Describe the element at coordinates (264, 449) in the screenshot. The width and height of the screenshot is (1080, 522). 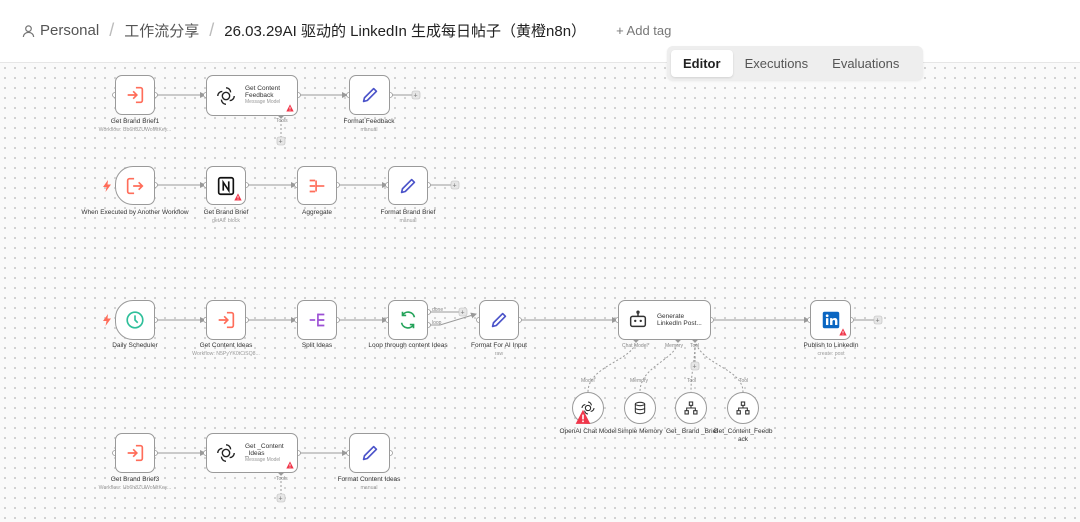
I see `node-label: Get _Content _Ideas` at that location.